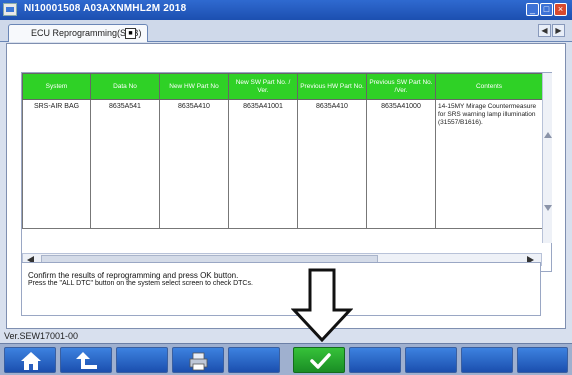  I want to click on home-button, so click(30, 360).